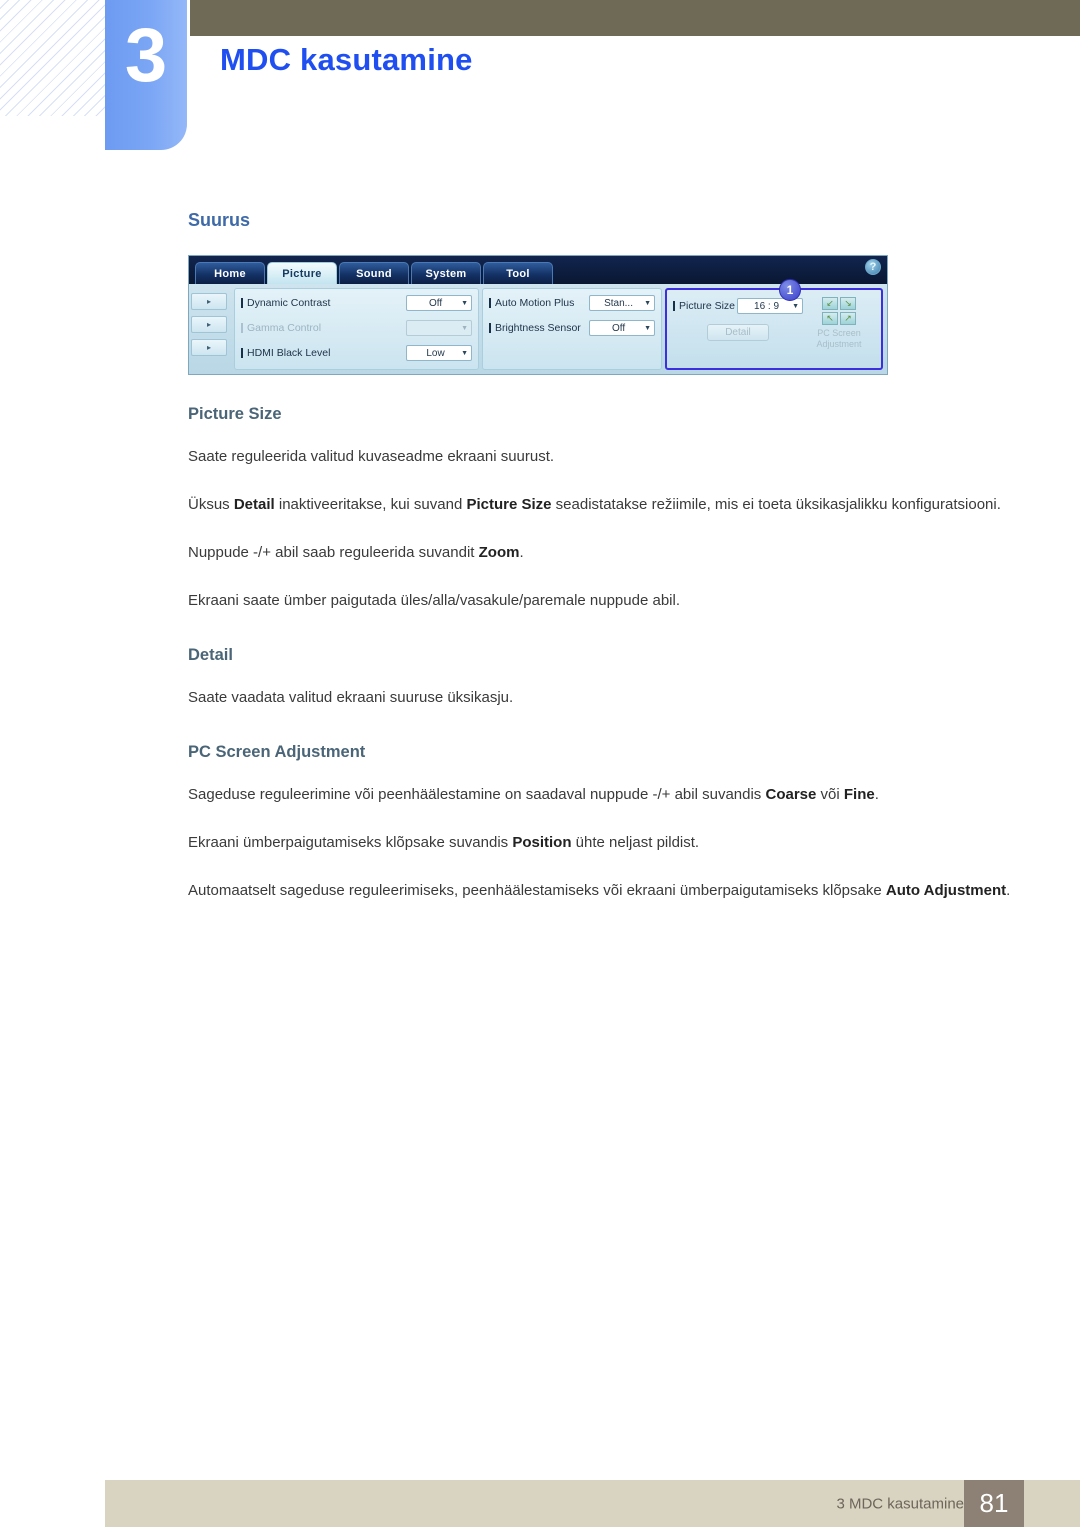  What do you see at coordinates (873, 267) in the screenshot?
I see `help-icon: ?` at bounding box center [873, 267].